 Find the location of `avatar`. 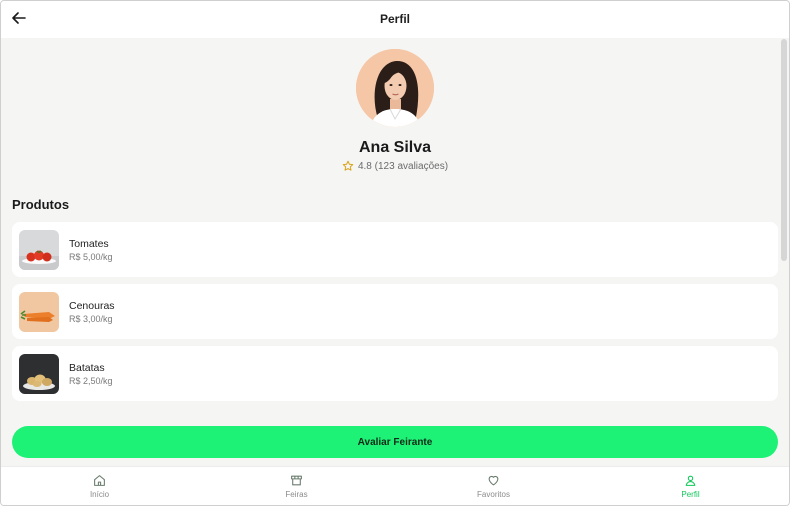

avatar is located at coordinates (395, 88).